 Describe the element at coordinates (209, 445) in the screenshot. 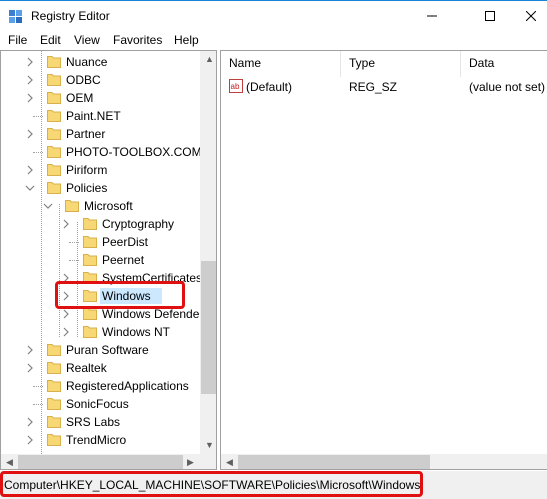

I see `scroll-down-icon: ▼` at that location.